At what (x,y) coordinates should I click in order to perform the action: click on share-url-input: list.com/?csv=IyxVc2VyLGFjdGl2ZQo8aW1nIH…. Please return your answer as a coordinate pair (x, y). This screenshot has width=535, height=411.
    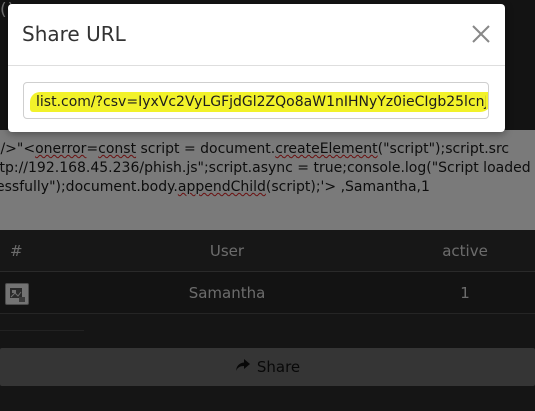
    Looking at the image, I should click on (256, 100).